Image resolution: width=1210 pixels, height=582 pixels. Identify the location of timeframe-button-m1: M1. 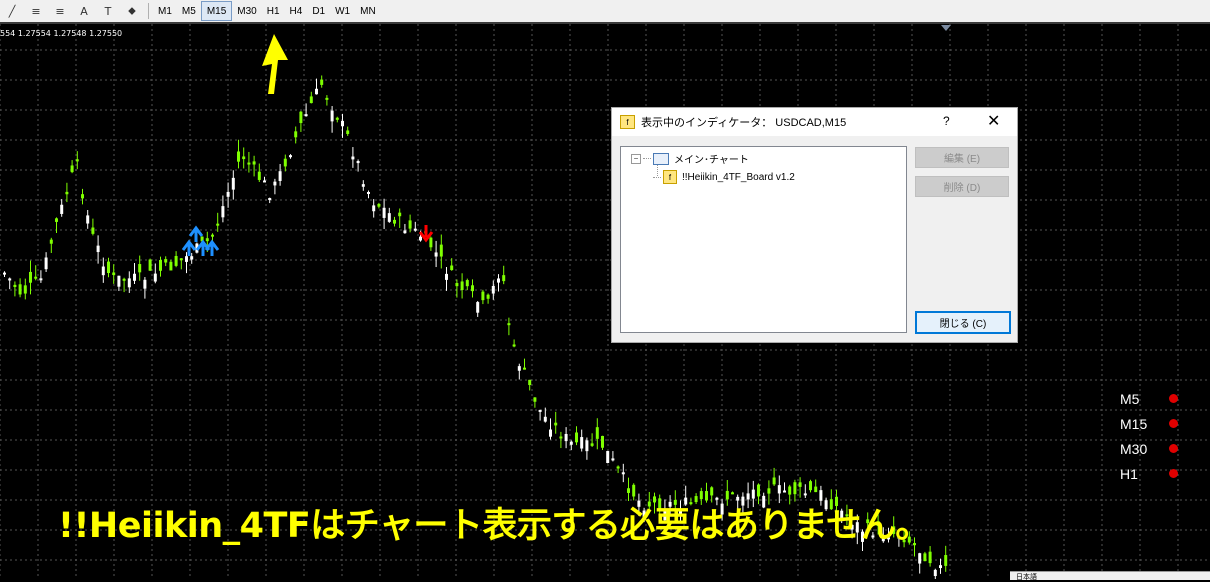
(165, 11).